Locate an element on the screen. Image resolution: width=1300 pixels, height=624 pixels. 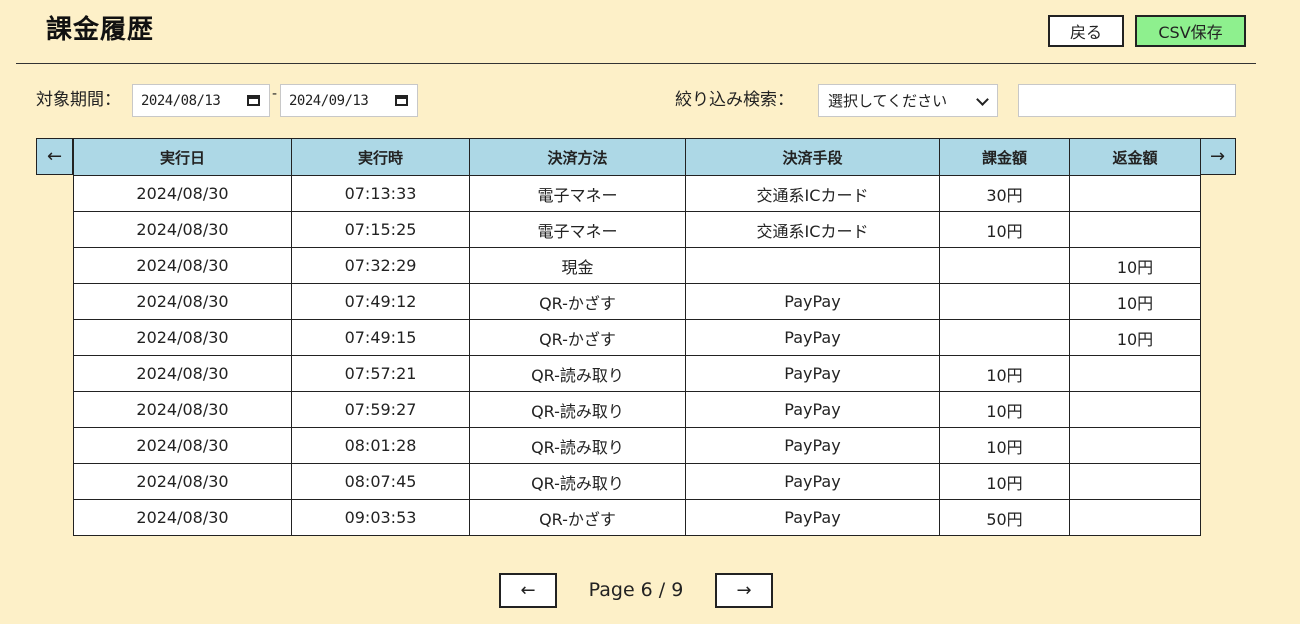
cell-time: 07:32:29 is located at coordinates (380, 265).